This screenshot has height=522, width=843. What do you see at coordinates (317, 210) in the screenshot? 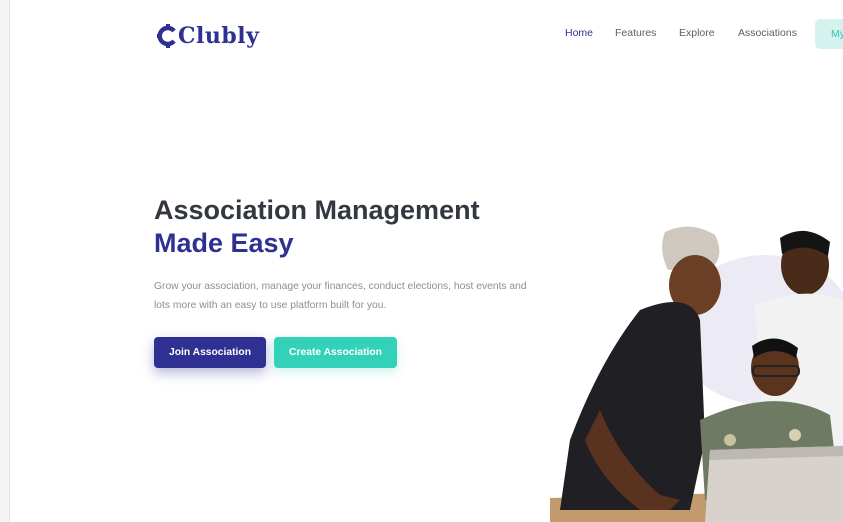
I see `hero-title-line1: Association Management` at bounding box center [317, 210].